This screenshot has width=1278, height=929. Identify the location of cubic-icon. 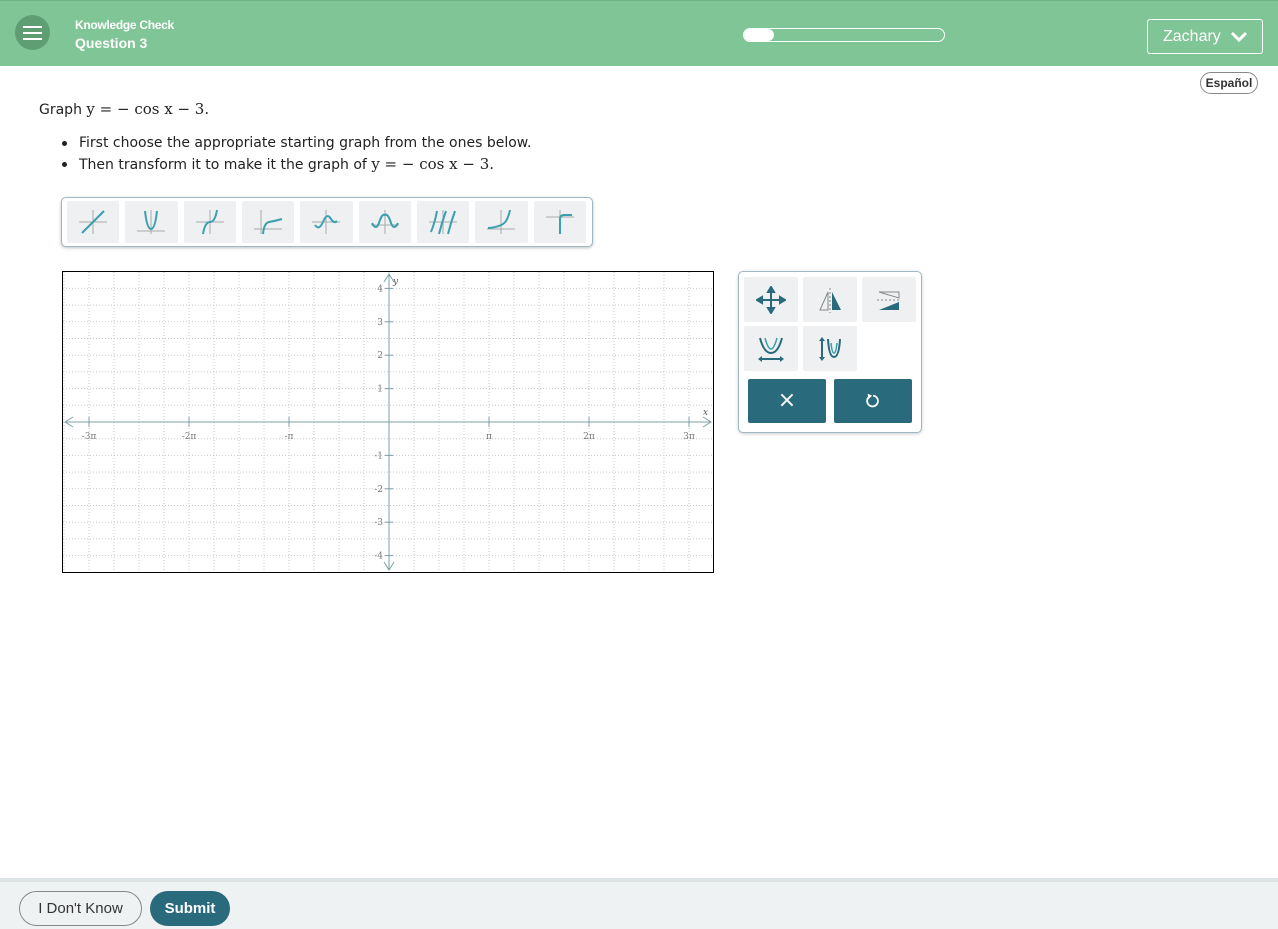
(209, 222).